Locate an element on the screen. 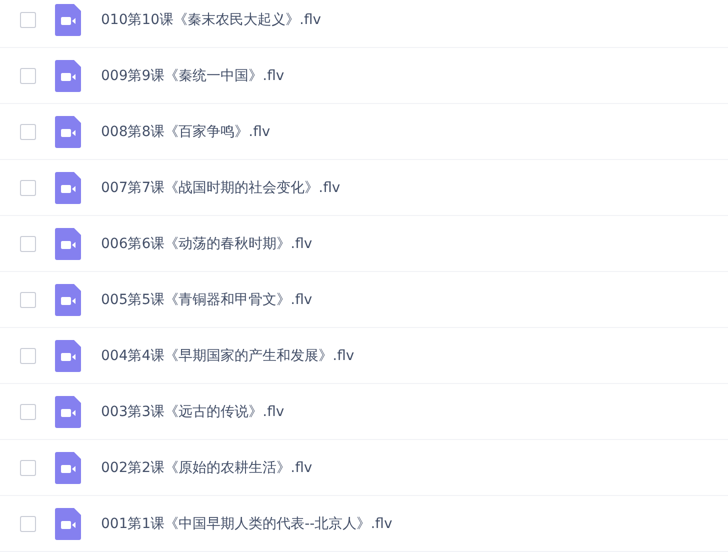 The width and height of the screenshot is (728, 552). file-name: 008第8课《百家争鸣》.flv is located at coordinates (185, 131).